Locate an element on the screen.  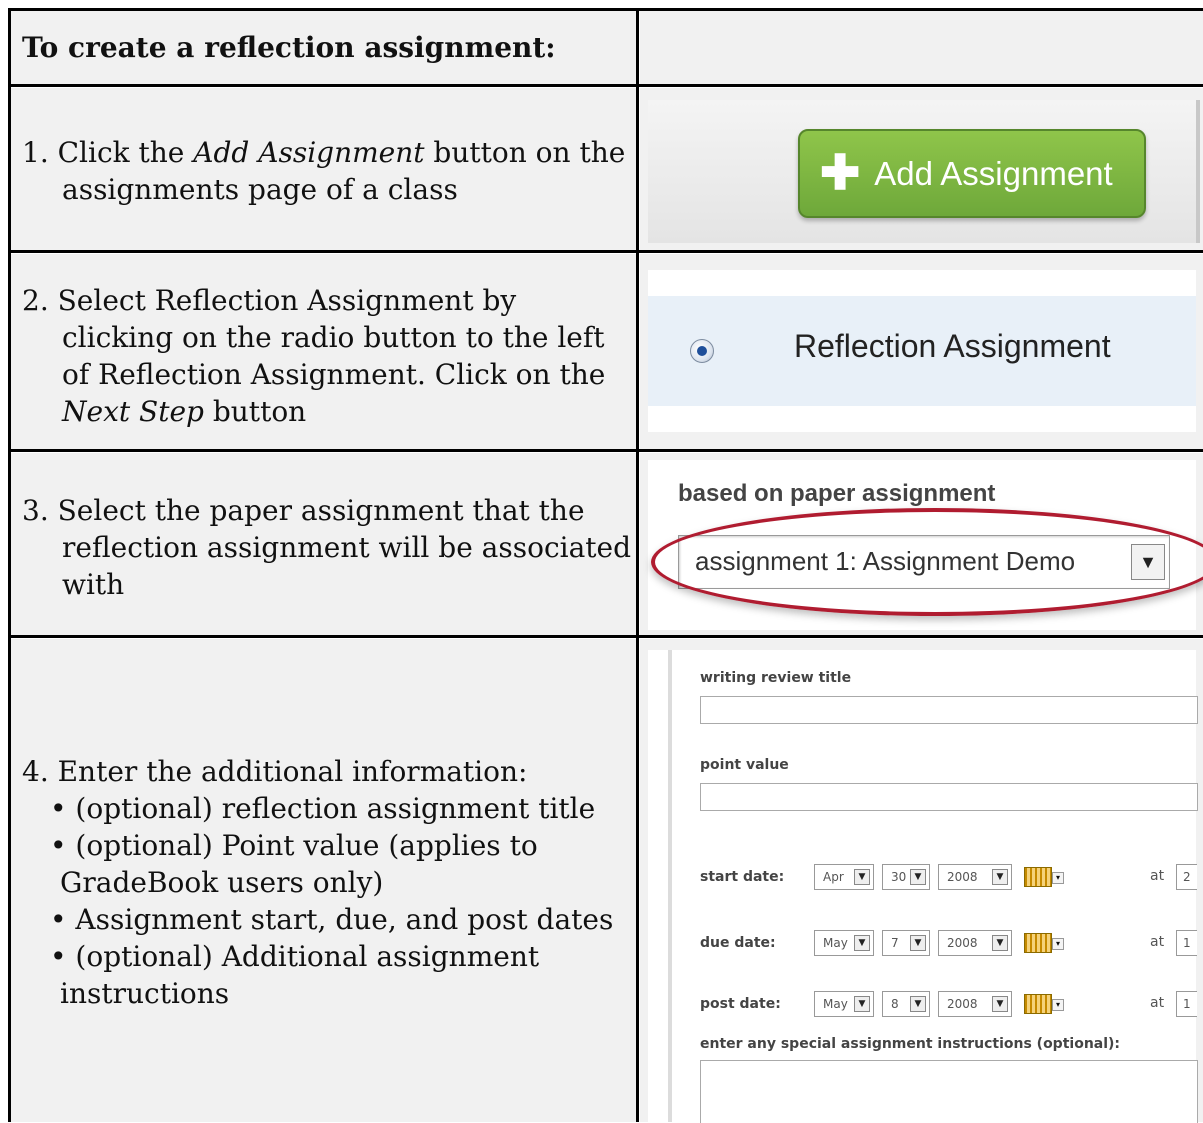
paper-assignment-label: based on paper assignment is located at coordinates (837, 493).